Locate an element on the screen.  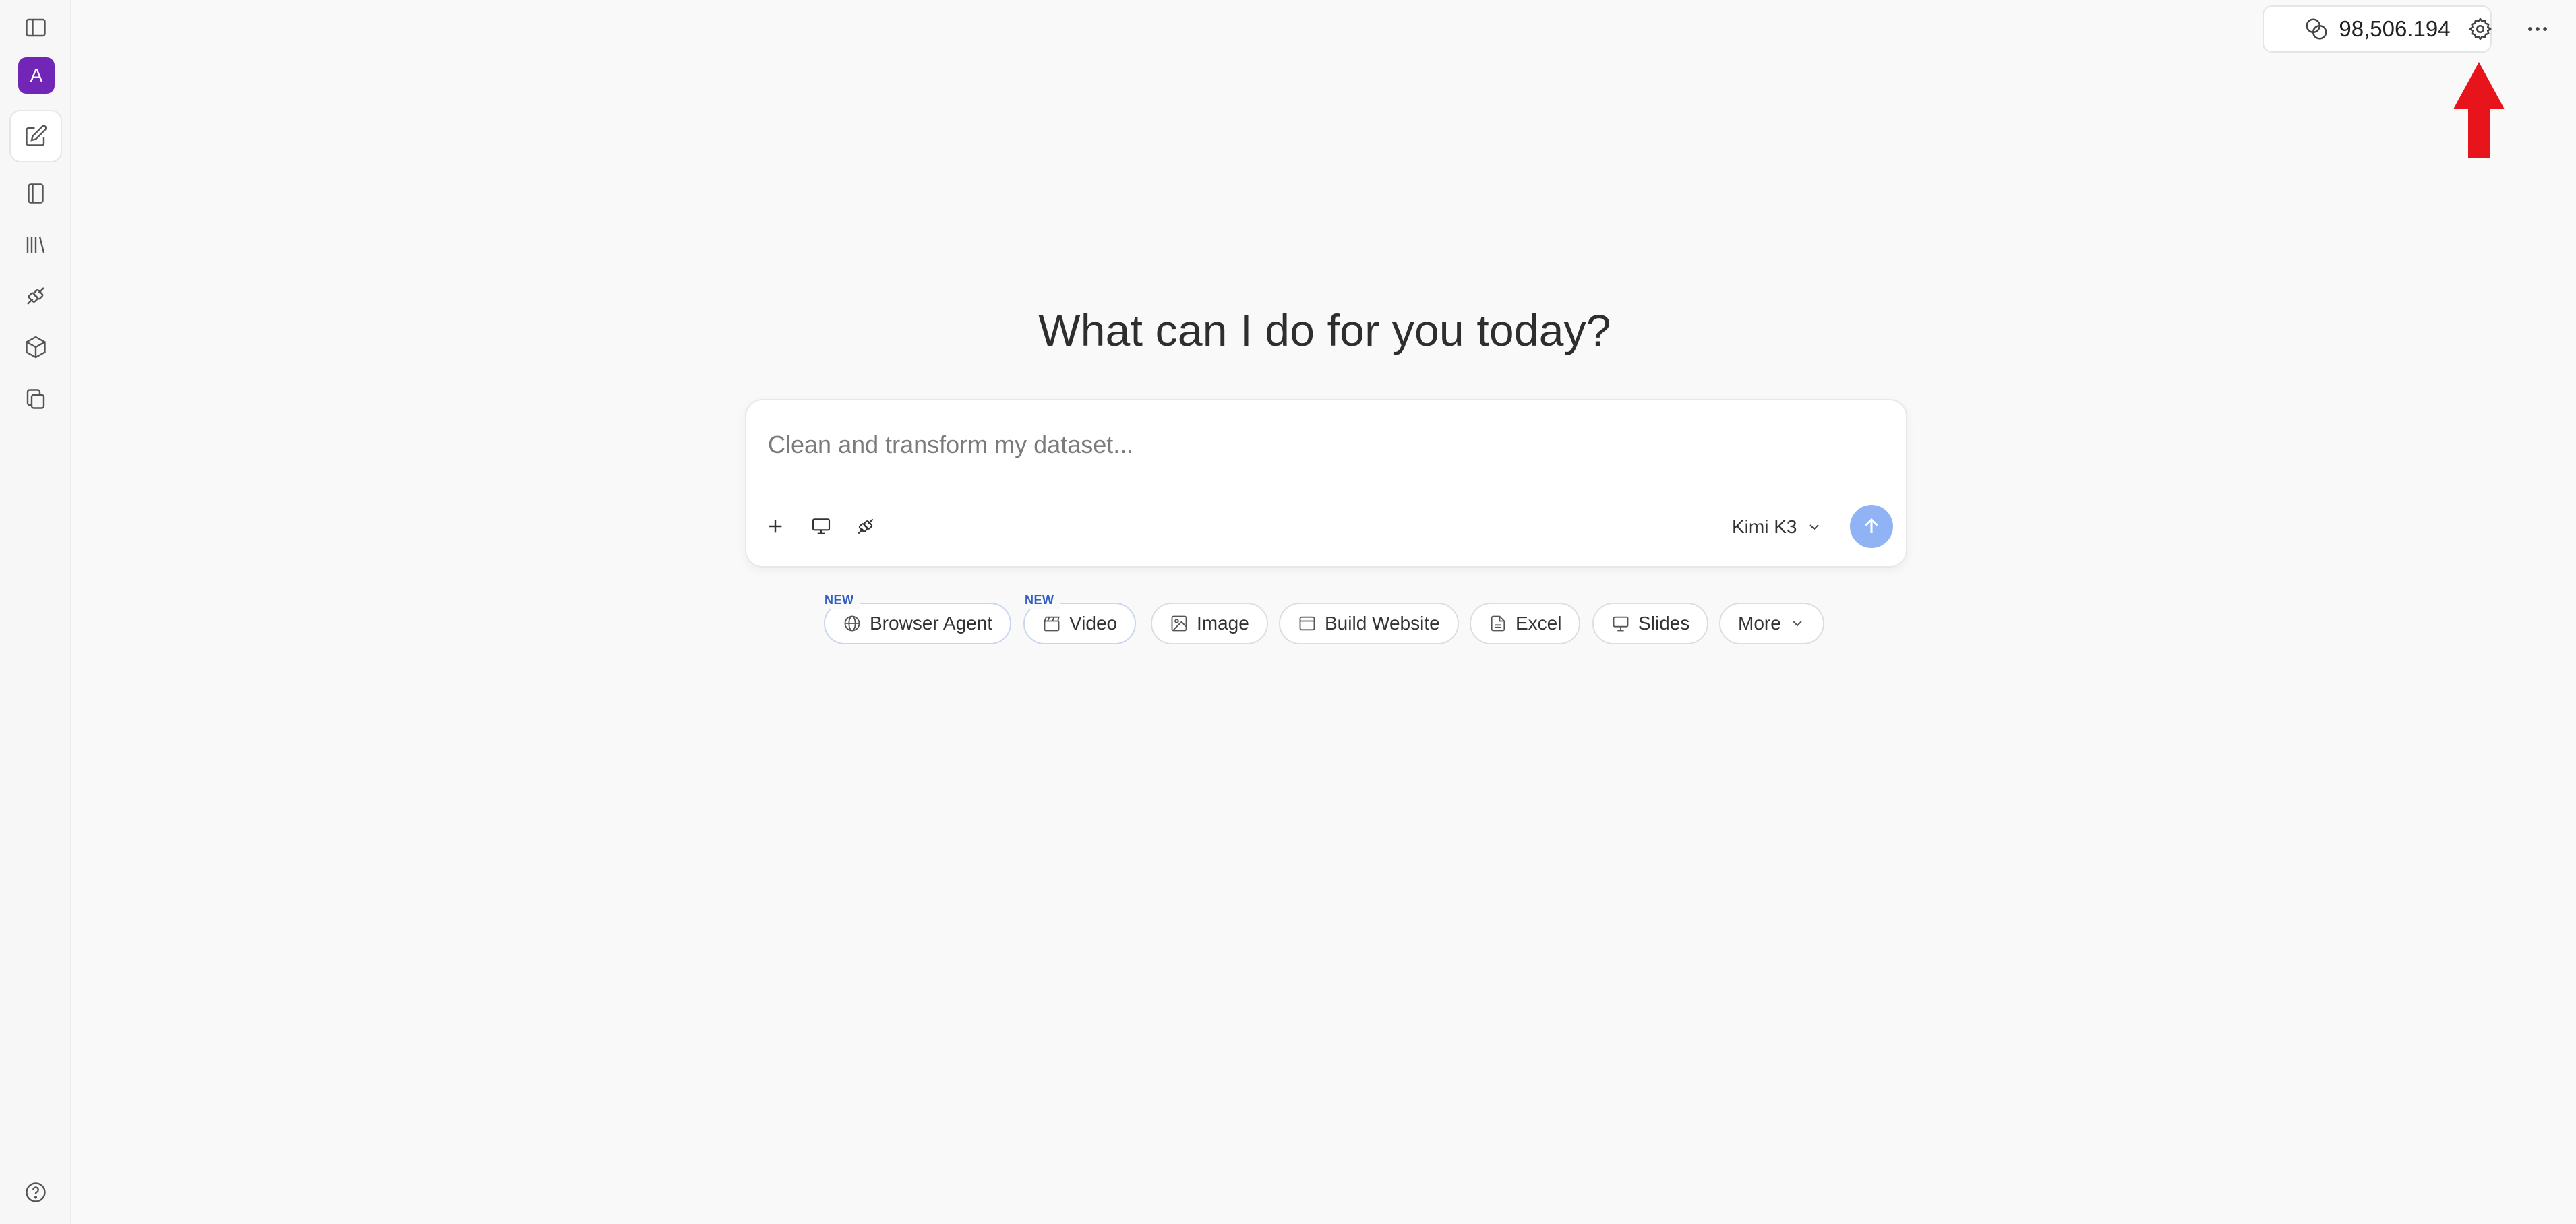
plugins-tool-button is located at coordinates (866, 526).